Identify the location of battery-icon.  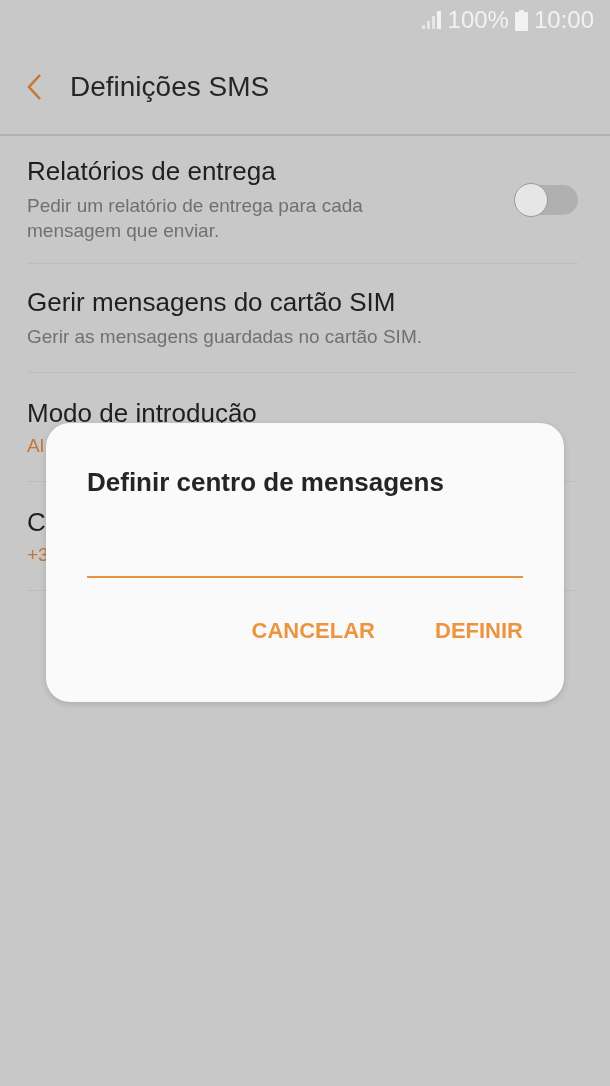
(521, 20).